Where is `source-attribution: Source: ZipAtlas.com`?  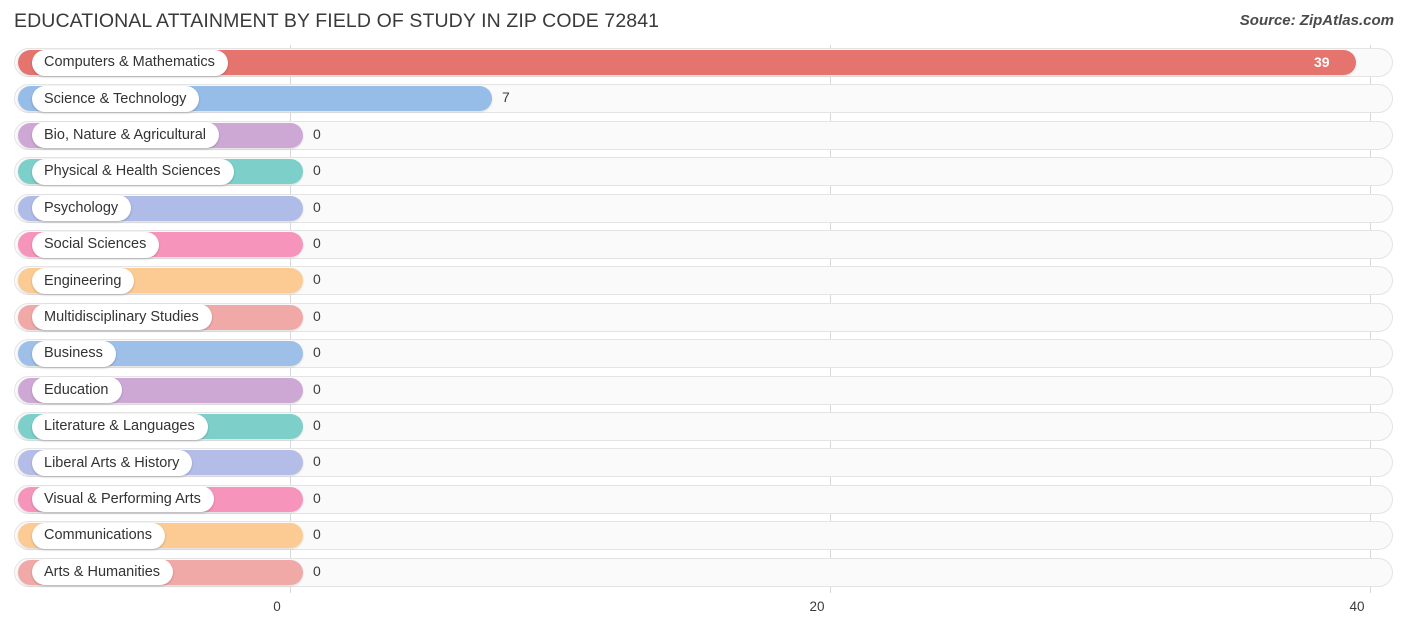 source-attribution: Source: ZipAtlas.com is located at coordinates (1316, 20).